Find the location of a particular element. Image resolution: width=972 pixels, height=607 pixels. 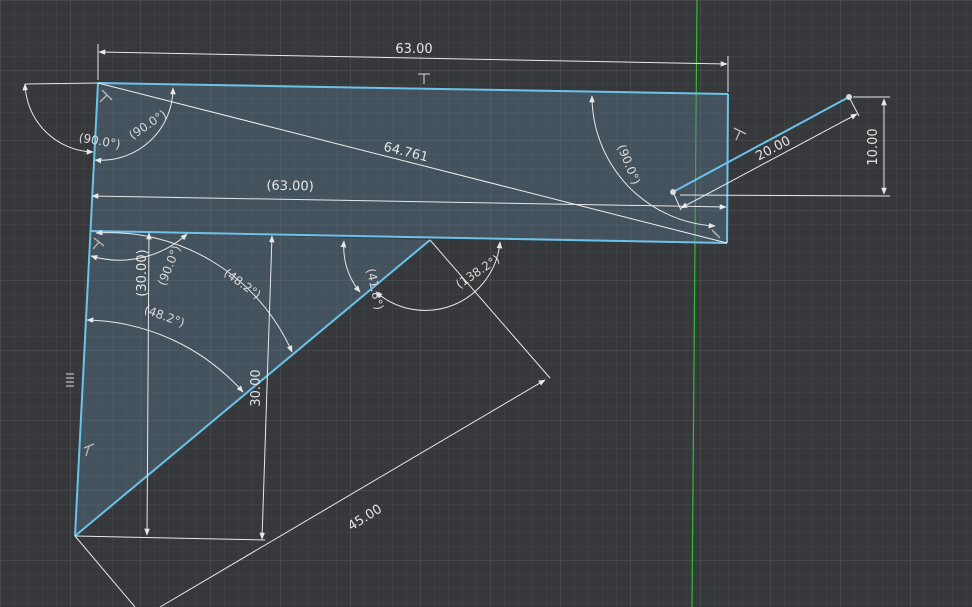

small-height-label: 10.00 is located at coordinates (873, 146).